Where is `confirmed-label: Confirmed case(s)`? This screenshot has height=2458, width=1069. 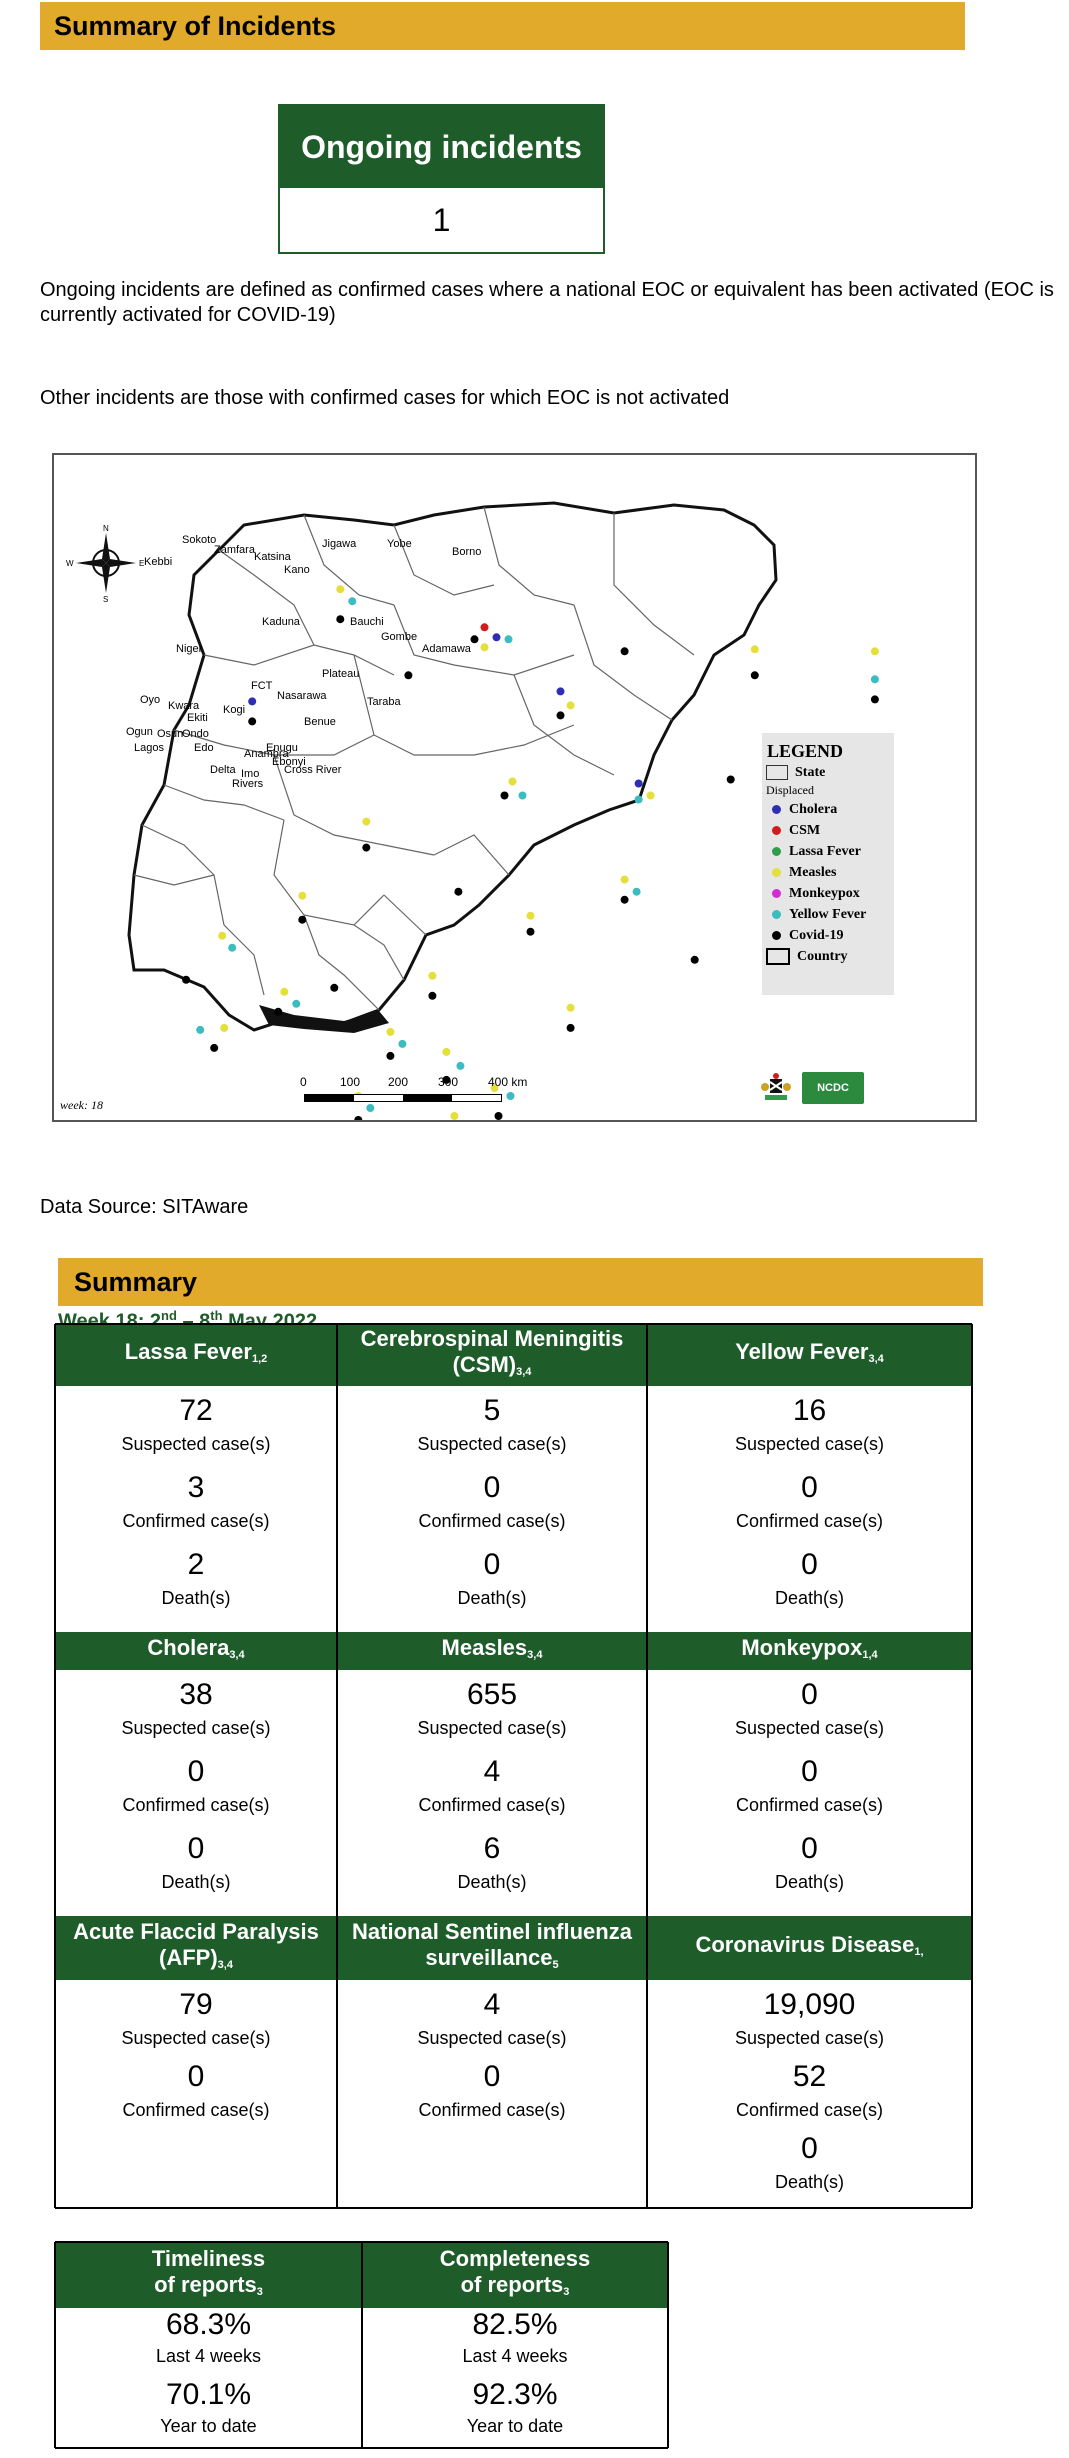 confirmed-label: Confirmed case(s) is located at coordinates (492, 2110).